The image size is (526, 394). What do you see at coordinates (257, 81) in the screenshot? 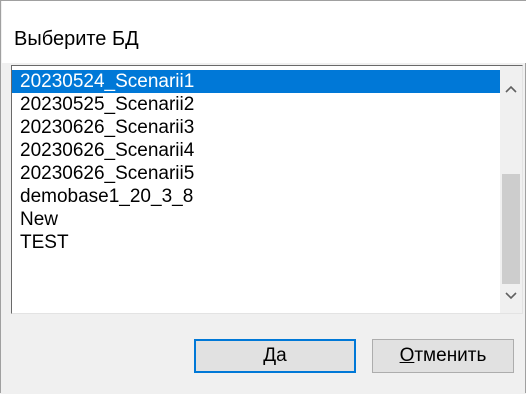
I see `list-item: 20230524_Scenarii1` at bounding box center [257, 81].